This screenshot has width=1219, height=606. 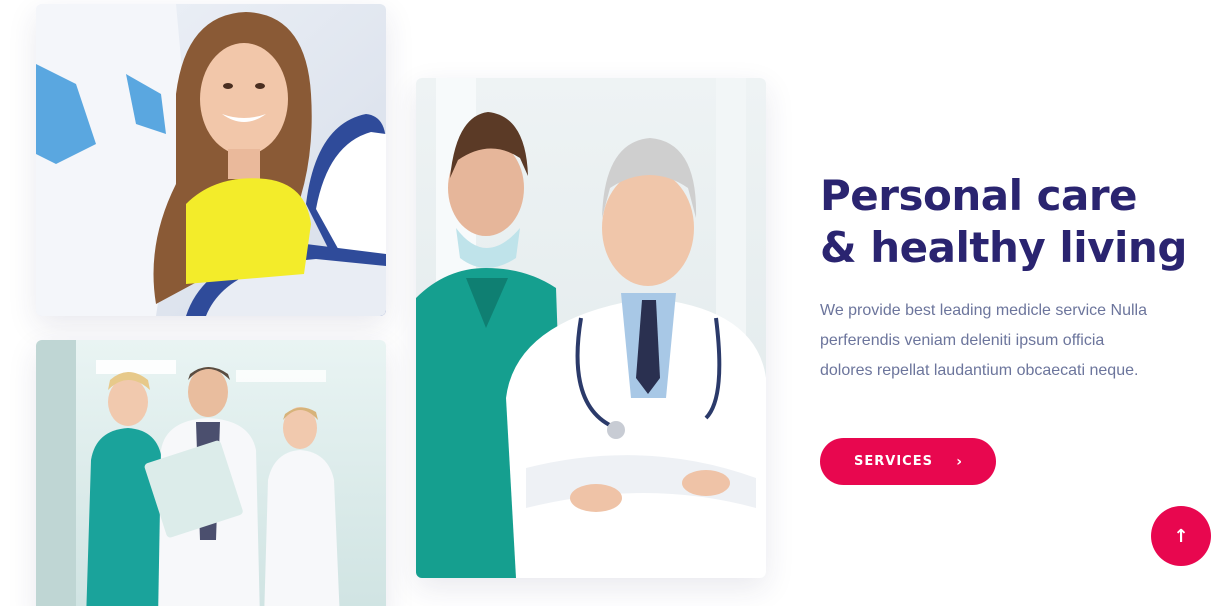 I want to click on heading-line-1: Personal care, so click(x=979, y=195).